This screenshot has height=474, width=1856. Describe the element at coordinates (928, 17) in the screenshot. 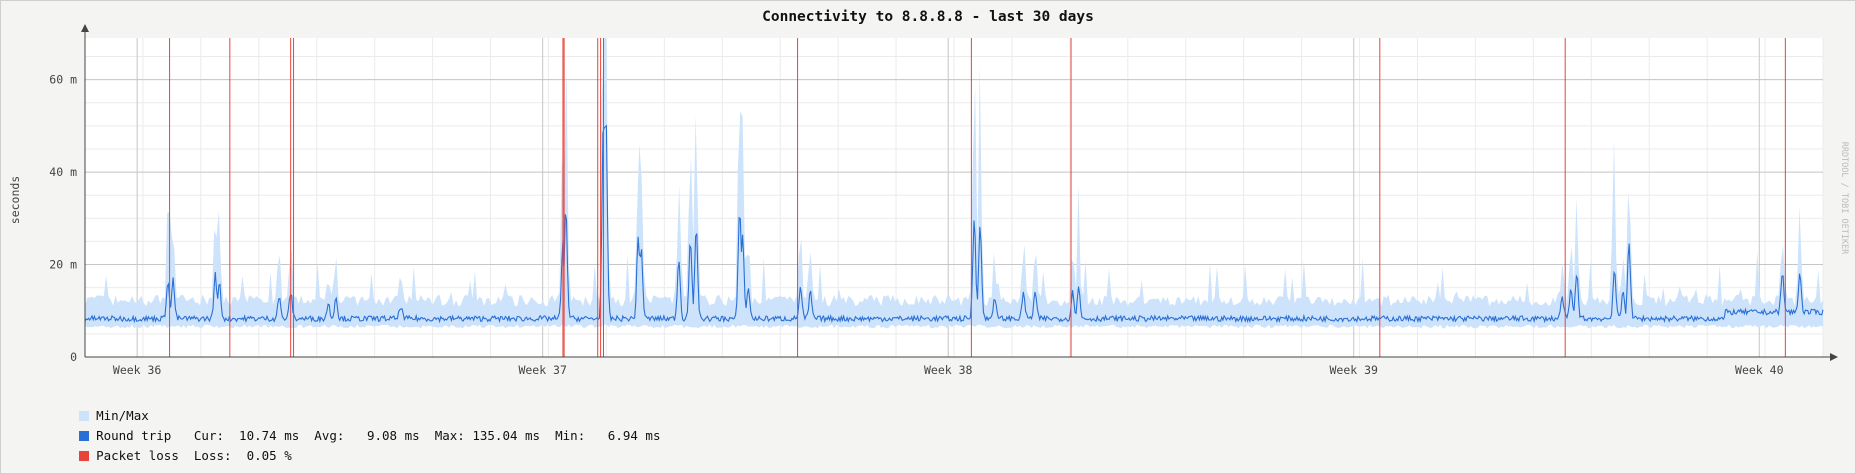

I see `chart-title: Connectivity to 8.8.8.8 - last 30 days` at that location.